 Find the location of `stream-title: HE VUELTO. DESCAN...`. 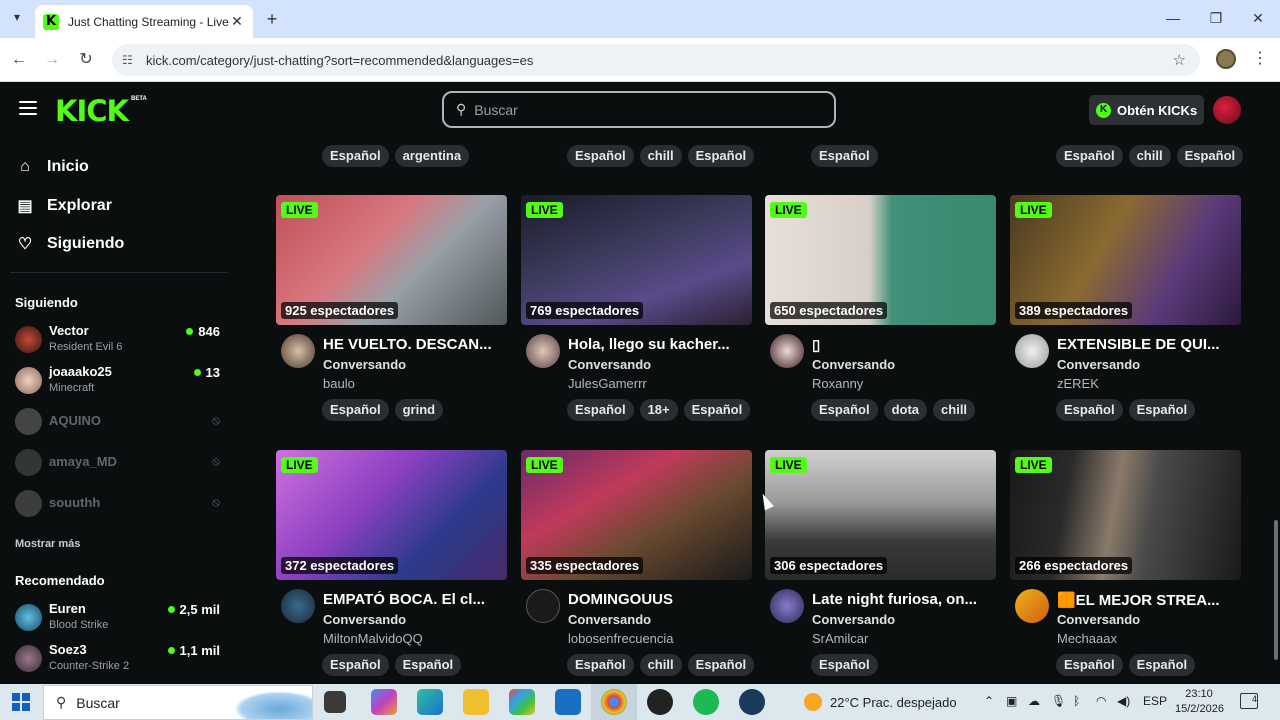

stream-title: HE VUELTO. DESCAN... is located at coordinates (413, 344).